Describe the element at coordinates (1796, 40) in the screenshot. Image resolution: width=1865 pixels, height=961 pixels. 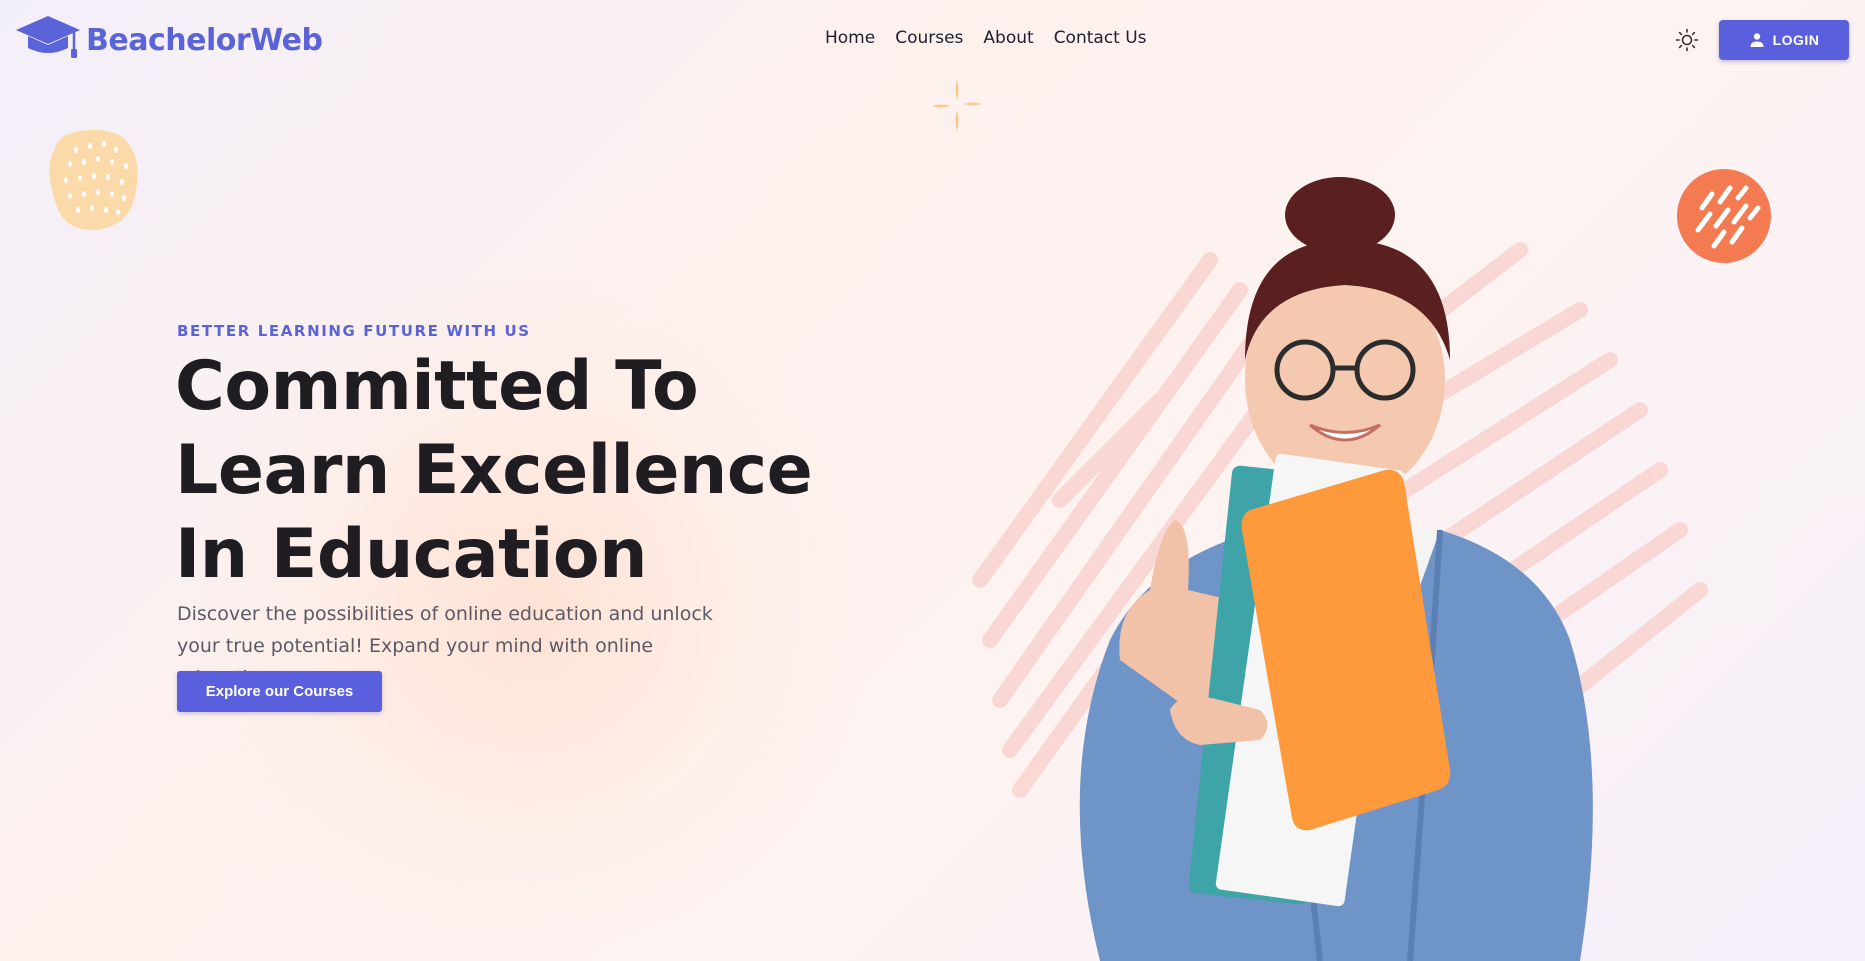
I see `login-label: LOGIN` at that location.